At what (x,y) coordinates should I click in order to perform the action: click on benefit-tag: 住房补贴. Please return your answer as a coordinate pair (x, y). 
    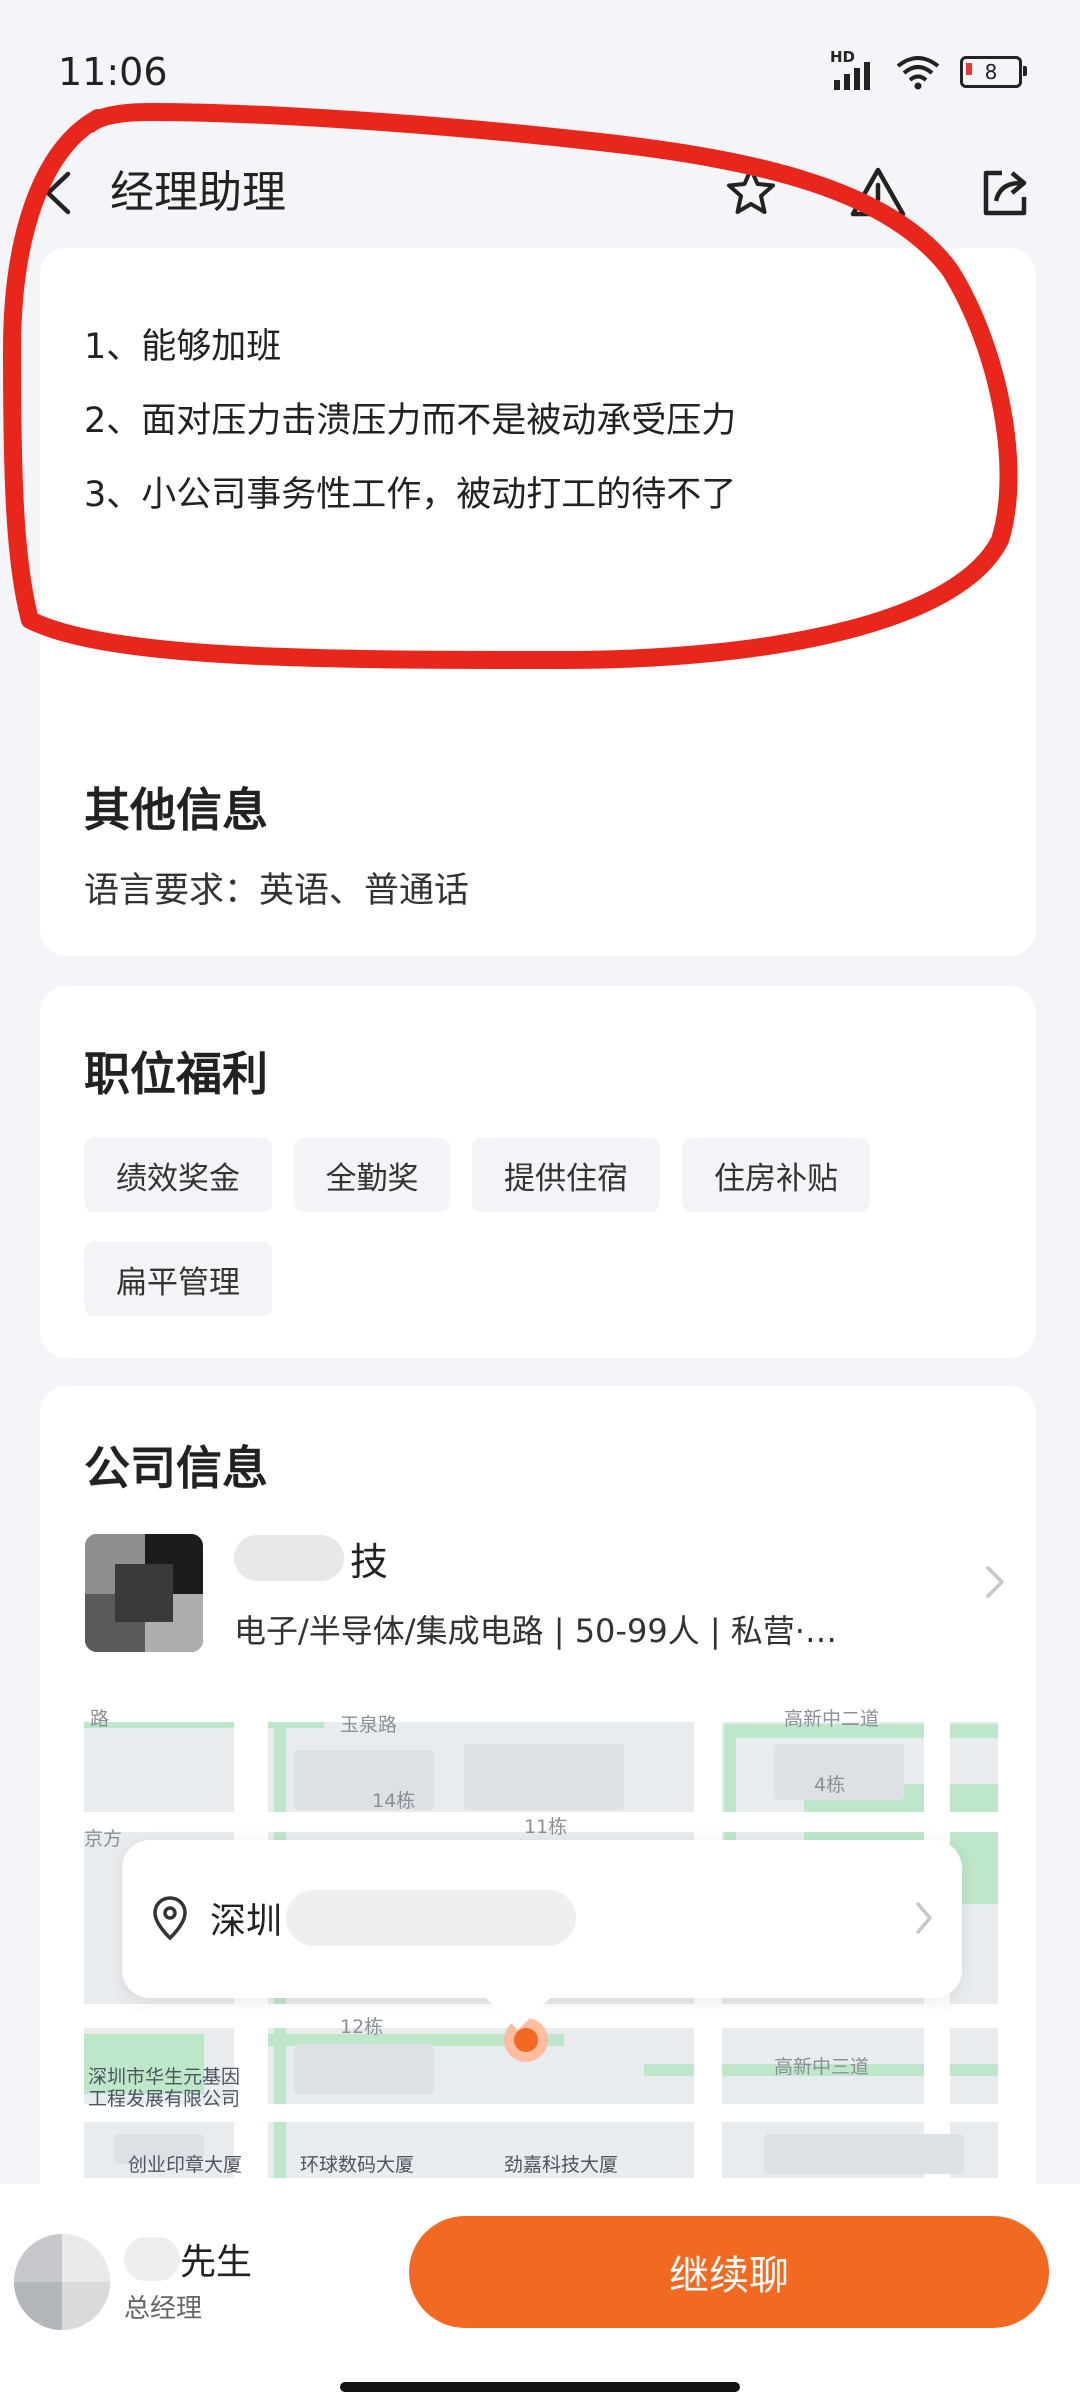
    Looking at the image, I should click on (776, 1175).